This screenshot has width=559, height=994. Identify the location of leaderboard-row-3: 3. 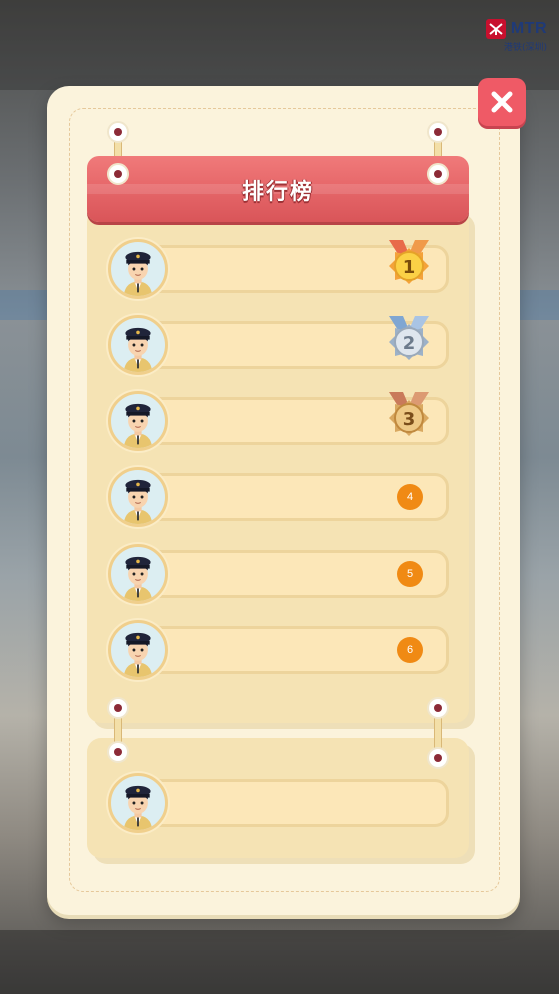
(278, 421).